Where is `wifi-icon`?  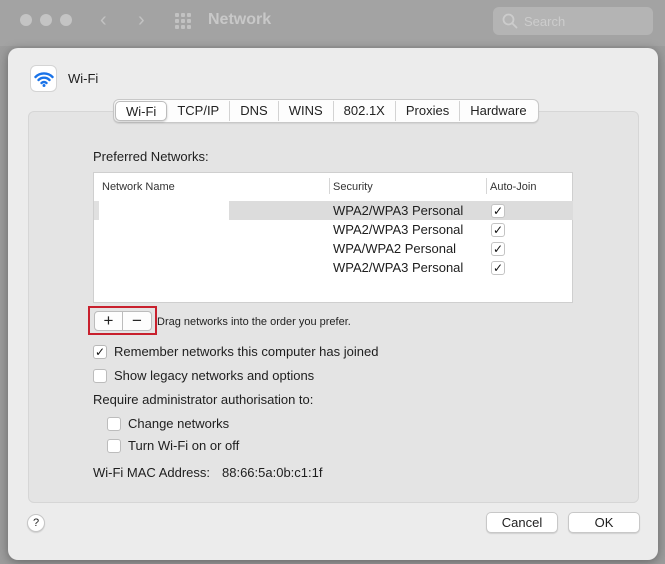 wifi-icon is located at coordinates (44, 79).